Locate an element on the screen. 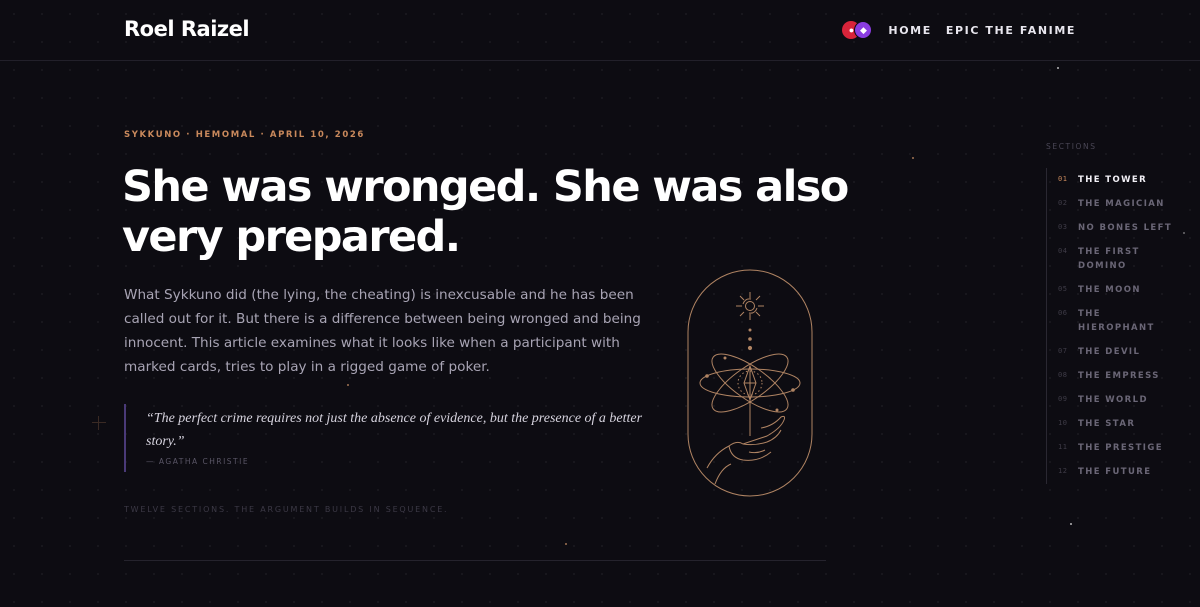  section-item-10: 10 THE STAR is located at coordinates (1111, 424).